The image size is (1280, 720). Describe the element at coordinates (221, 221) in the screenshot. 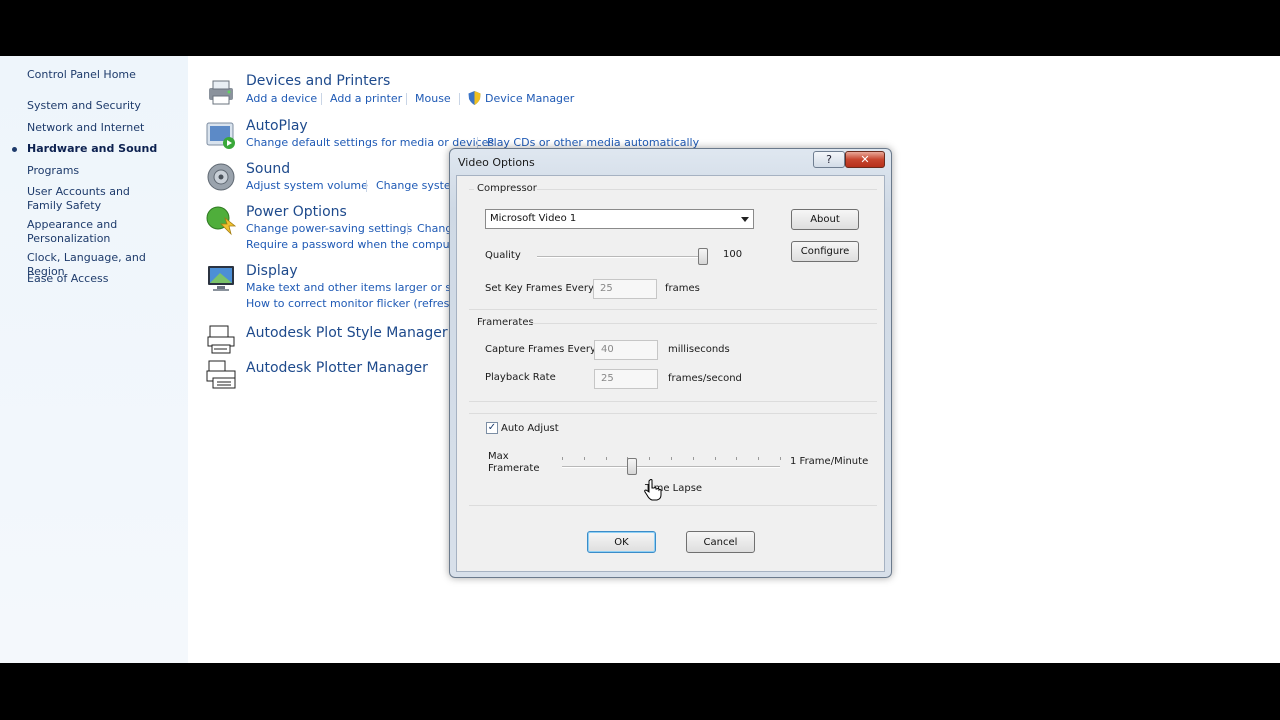

I see `power-options-icon` at that location.